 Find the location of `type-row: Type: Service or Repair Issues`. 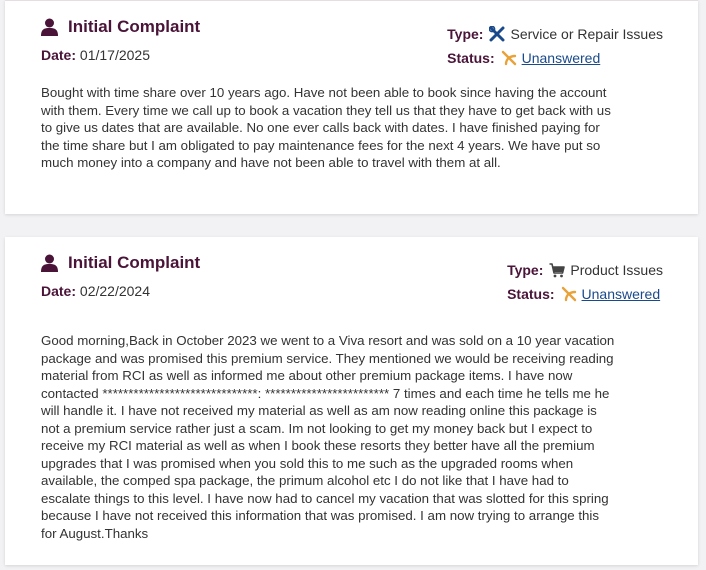

type-row: Type: Service or Repair Issues is located at coordinates (555, 34).